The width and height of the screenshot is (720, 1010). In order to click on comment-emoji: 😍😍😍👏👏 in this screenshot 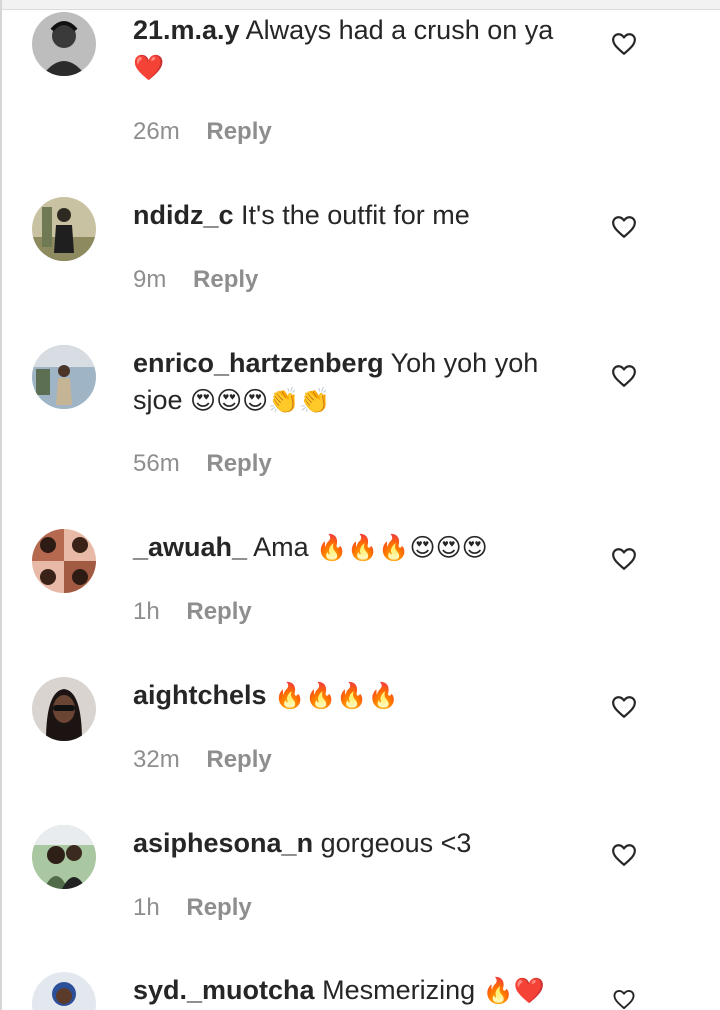, I will do `click(260, 400)`.